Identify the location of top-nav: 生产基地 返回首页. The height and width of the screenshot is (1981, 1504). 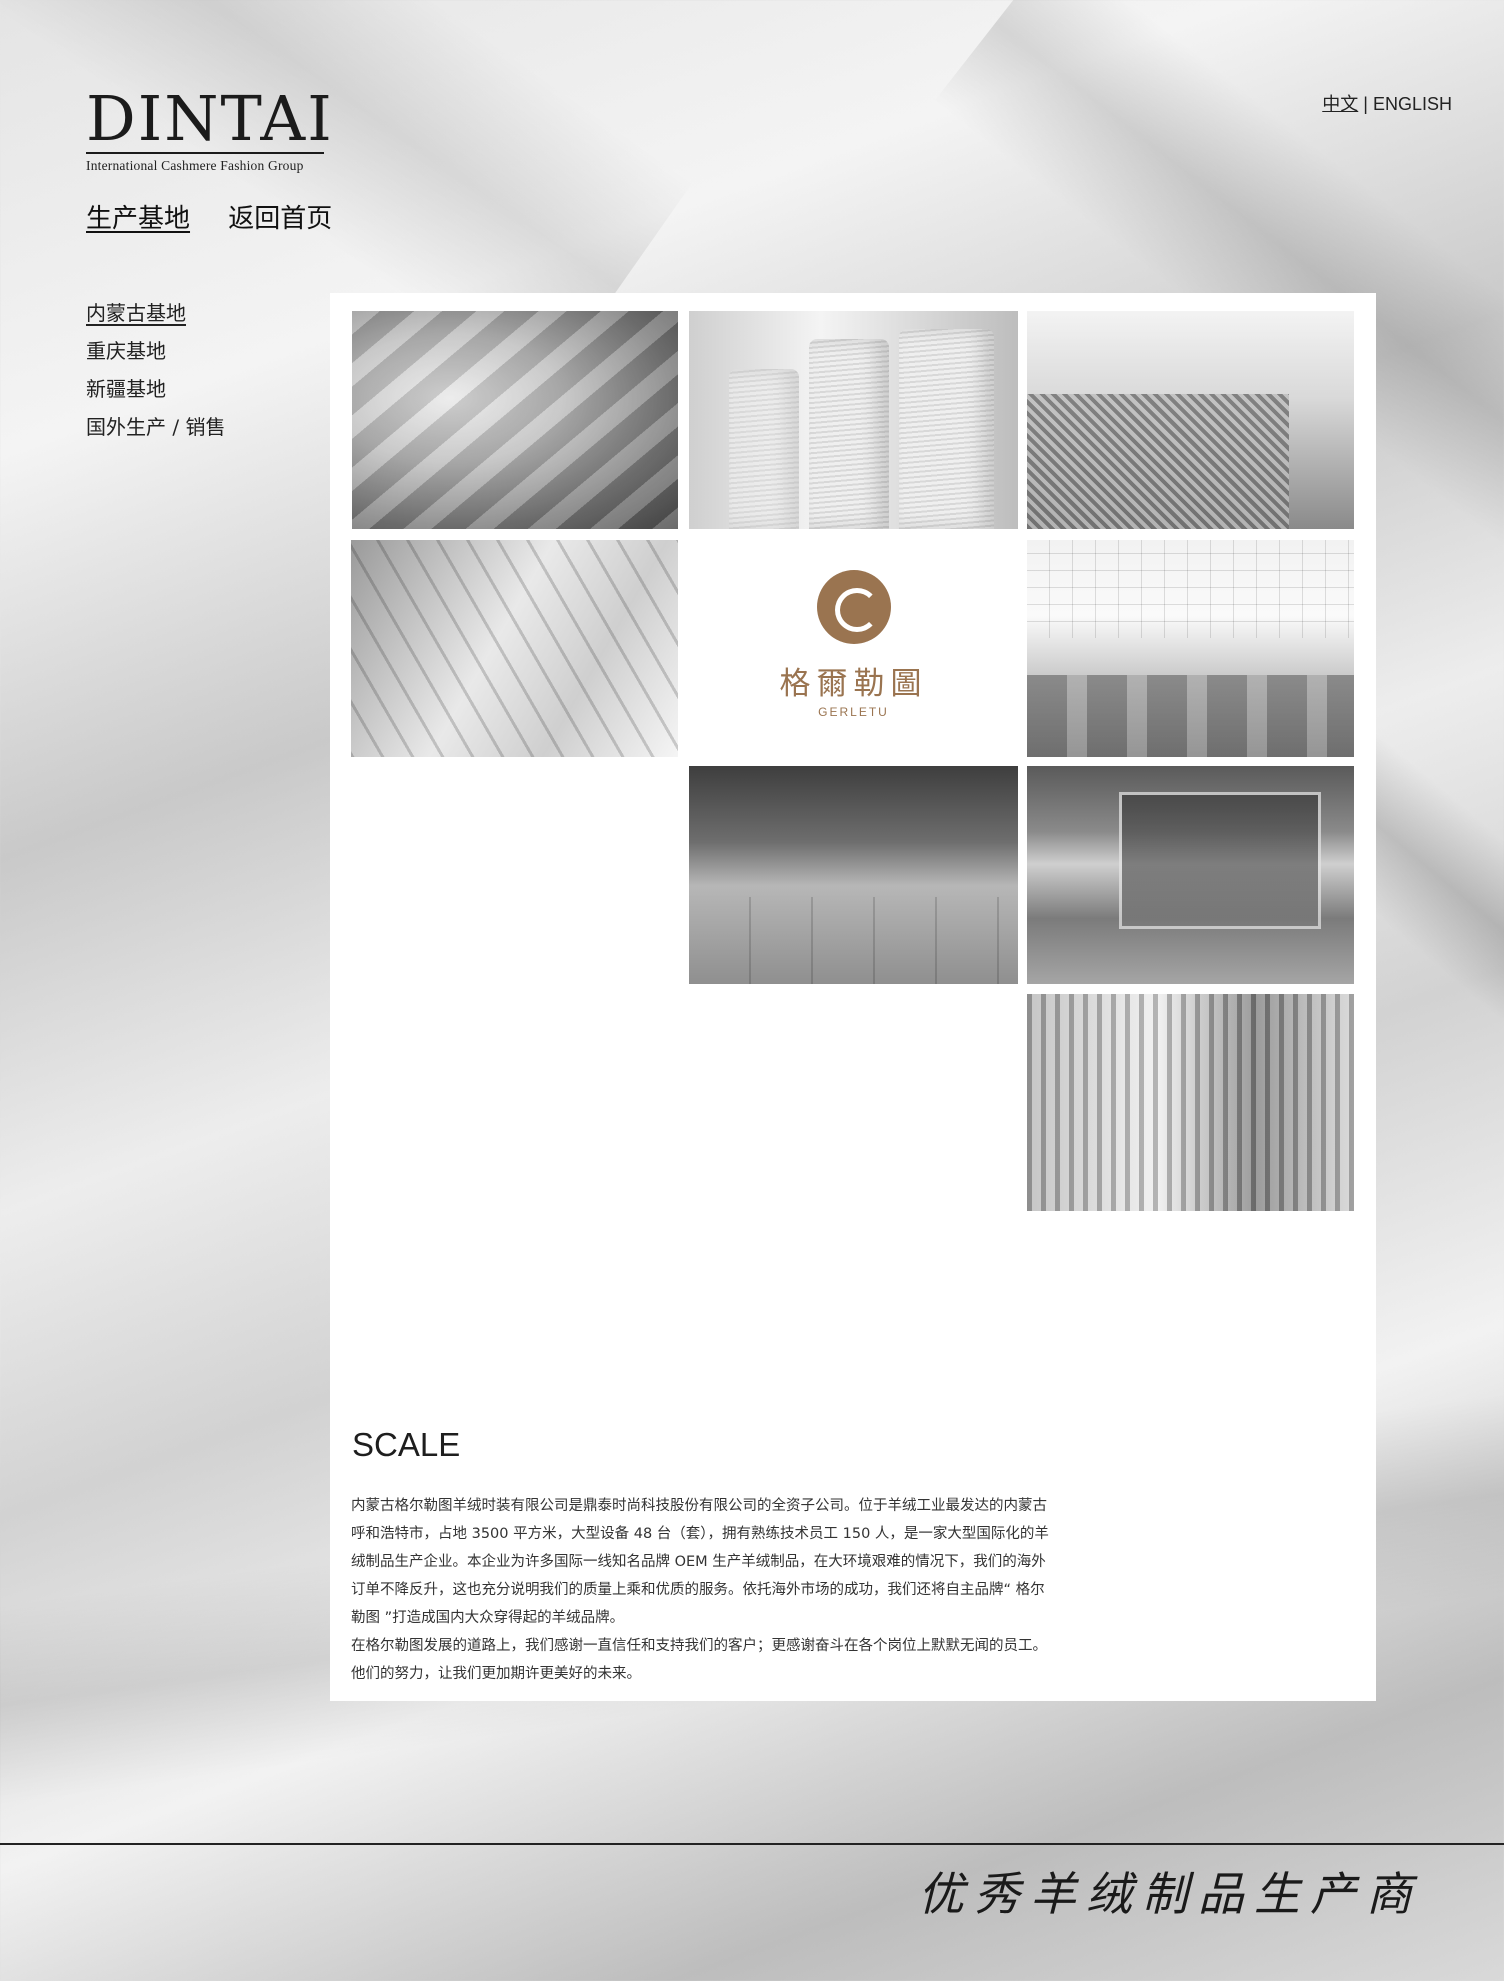
(224, 216).